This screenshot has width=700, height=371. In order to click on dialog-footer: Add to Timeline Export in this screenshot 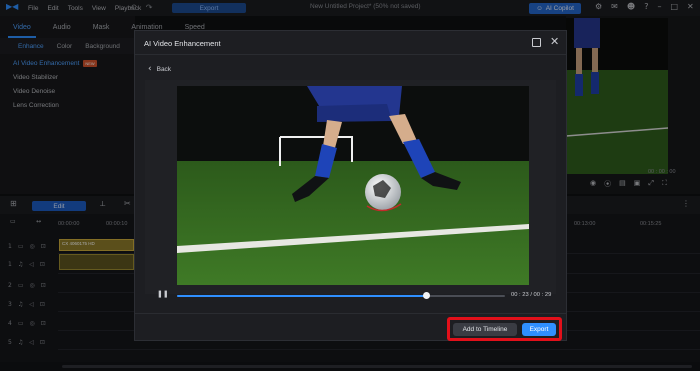, I will do `click(350, 327)`.